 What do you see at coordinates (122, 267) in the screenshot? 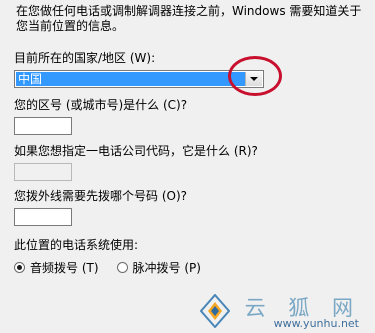
I see `pulse-dialing-radio` at bounding box center [122, 267].